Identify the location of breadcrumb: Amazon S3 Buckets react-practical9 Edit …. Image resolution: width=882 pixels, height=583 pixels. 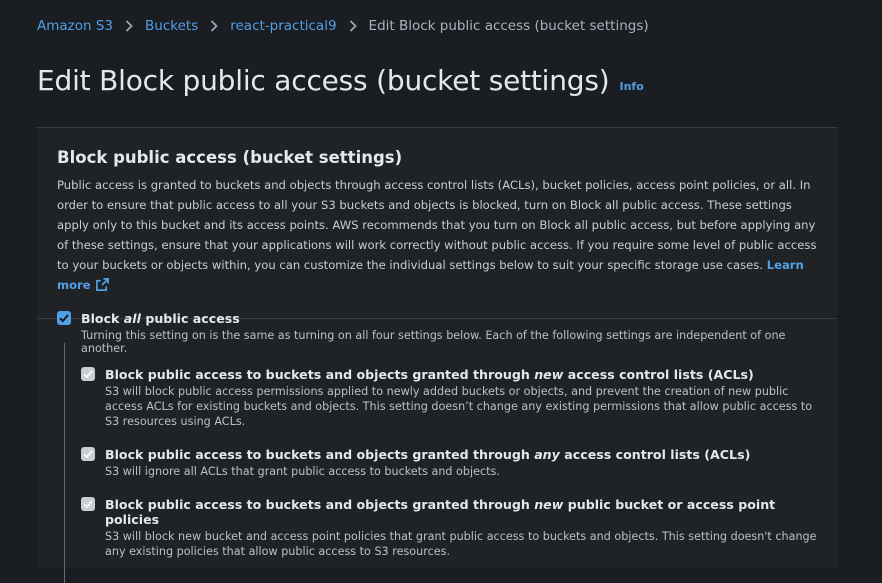
(343, 26).